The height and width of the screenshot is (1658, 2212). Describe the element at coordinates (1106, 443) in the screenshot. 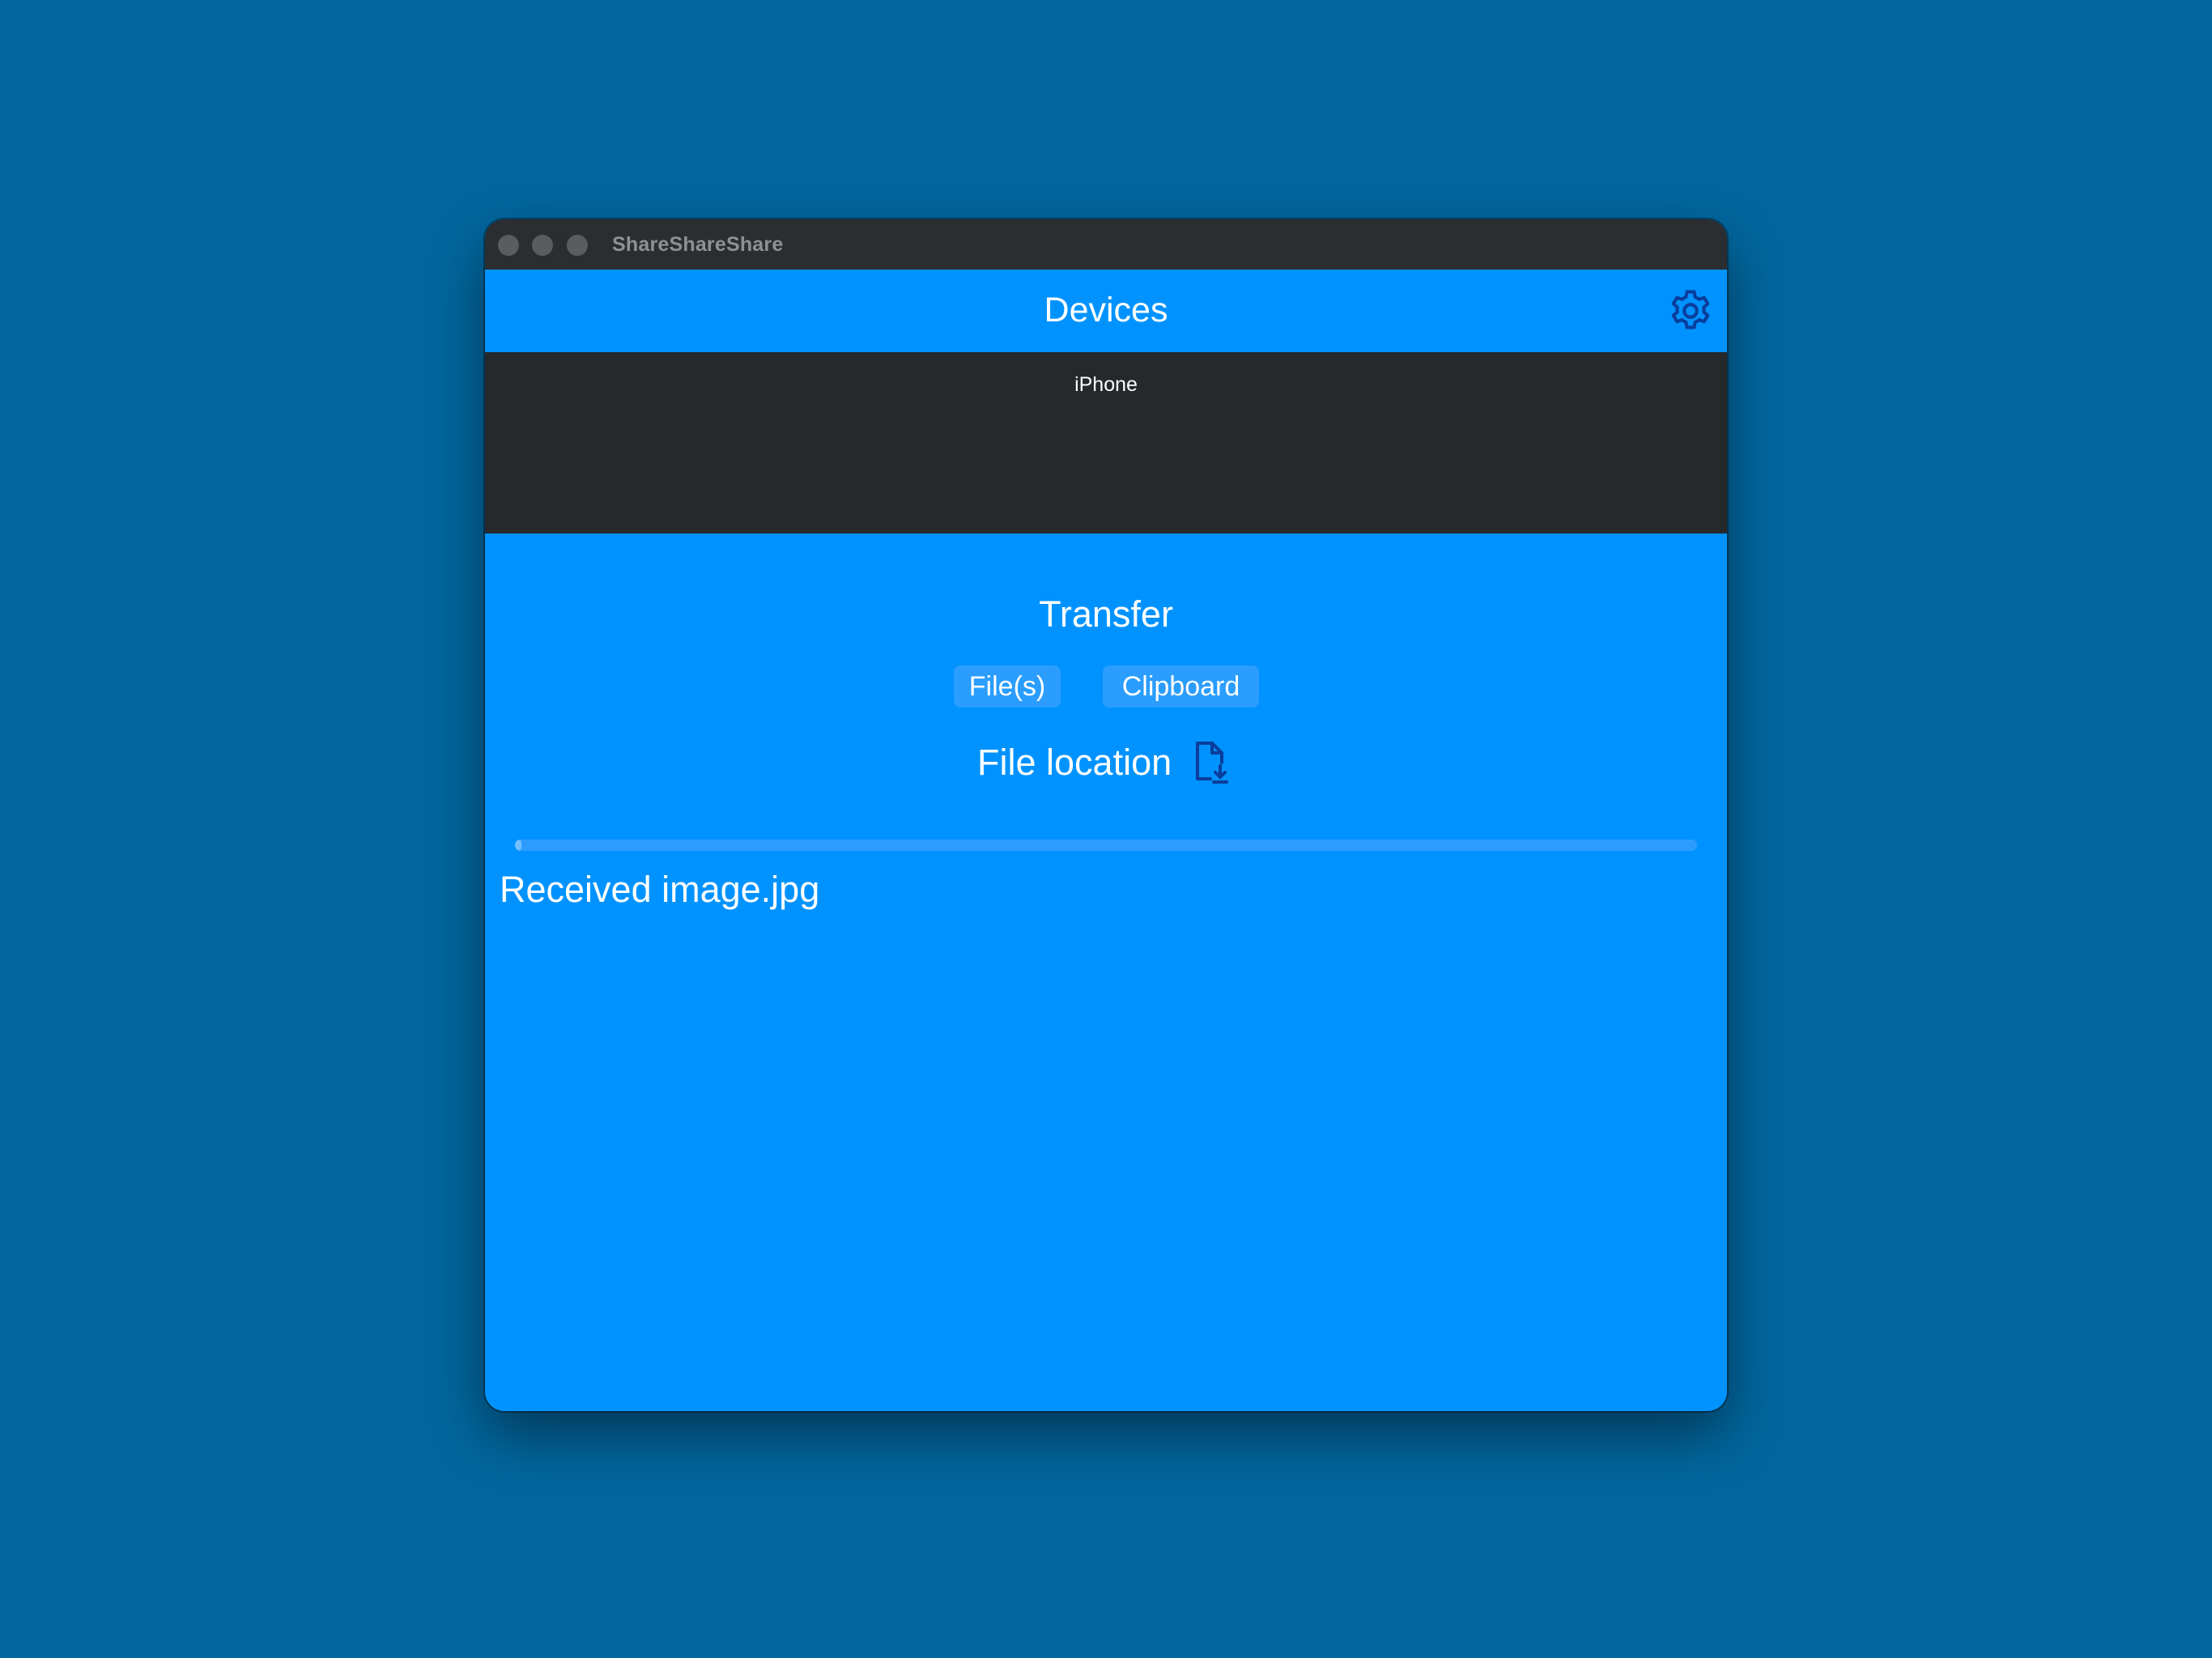

I see `device-list: iPhone` at that location.